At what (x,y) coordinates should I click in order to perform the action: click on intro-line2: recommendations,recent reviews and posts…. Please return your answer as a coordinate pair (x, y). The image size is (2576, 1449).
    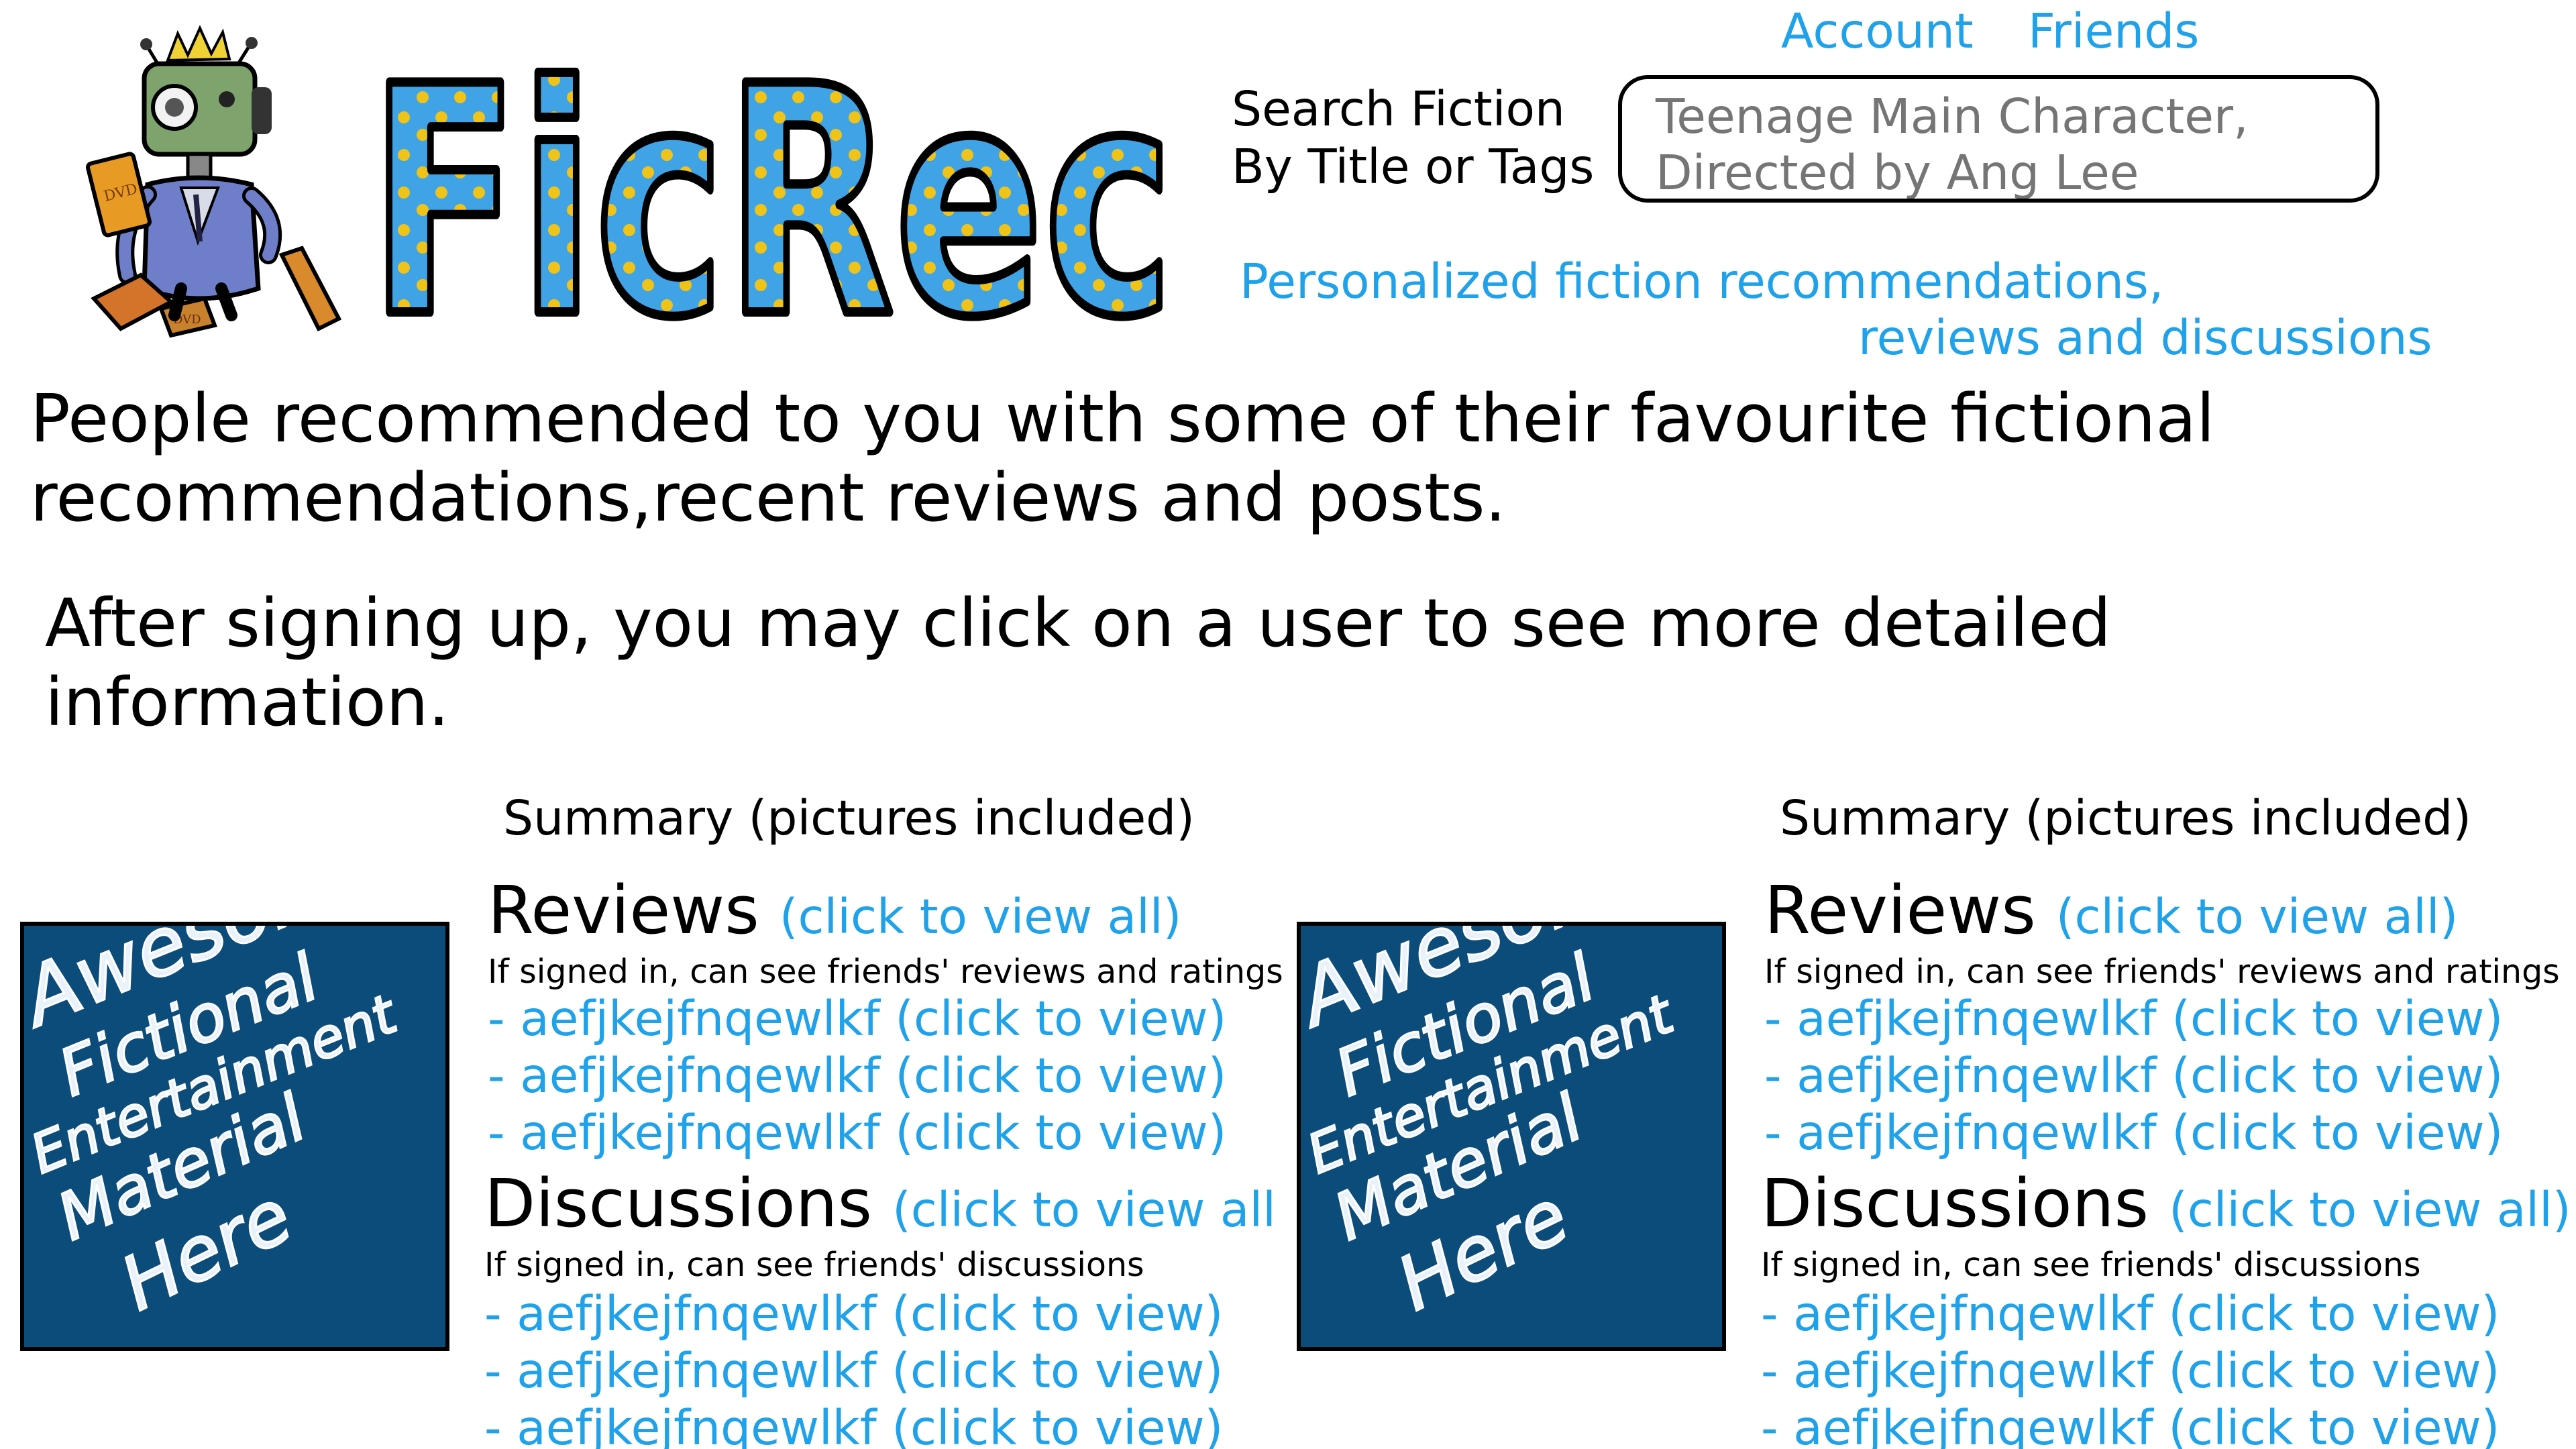
    Looking at the image, I should click on (768, 498).